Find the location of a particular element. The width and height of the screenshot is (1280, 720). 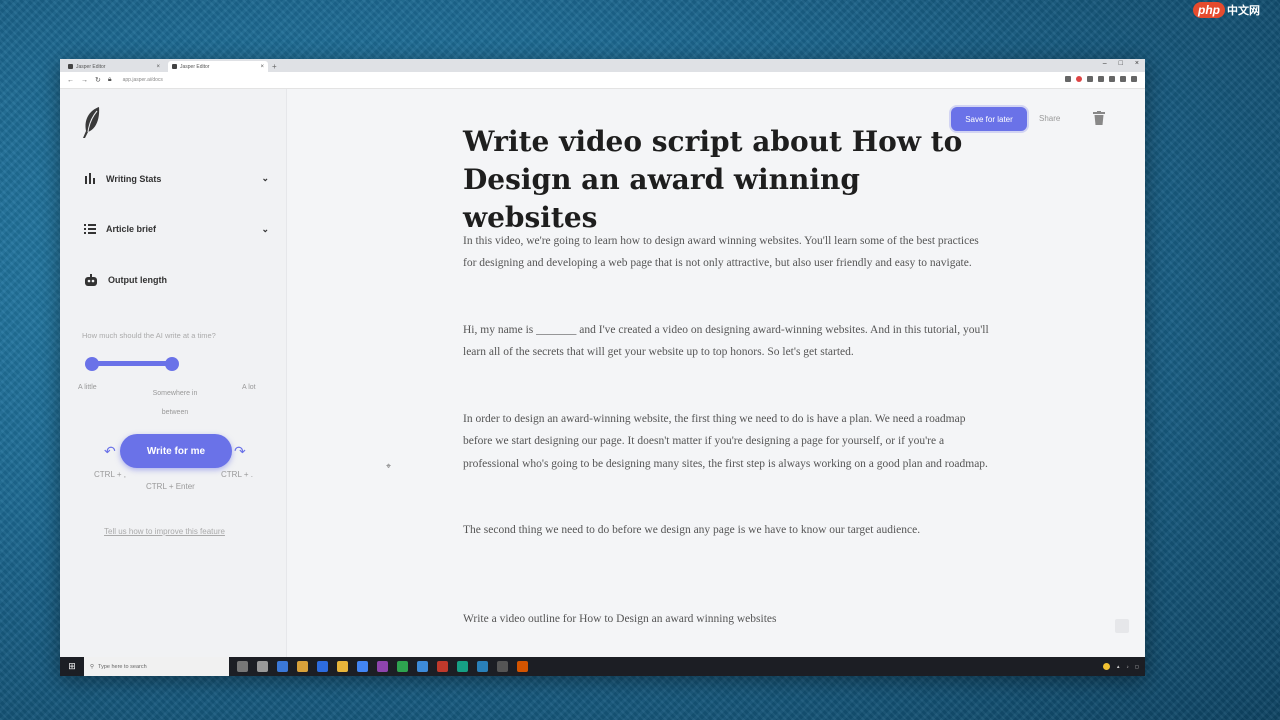

output-length-label: Output length is located at coordinates (137, 280).